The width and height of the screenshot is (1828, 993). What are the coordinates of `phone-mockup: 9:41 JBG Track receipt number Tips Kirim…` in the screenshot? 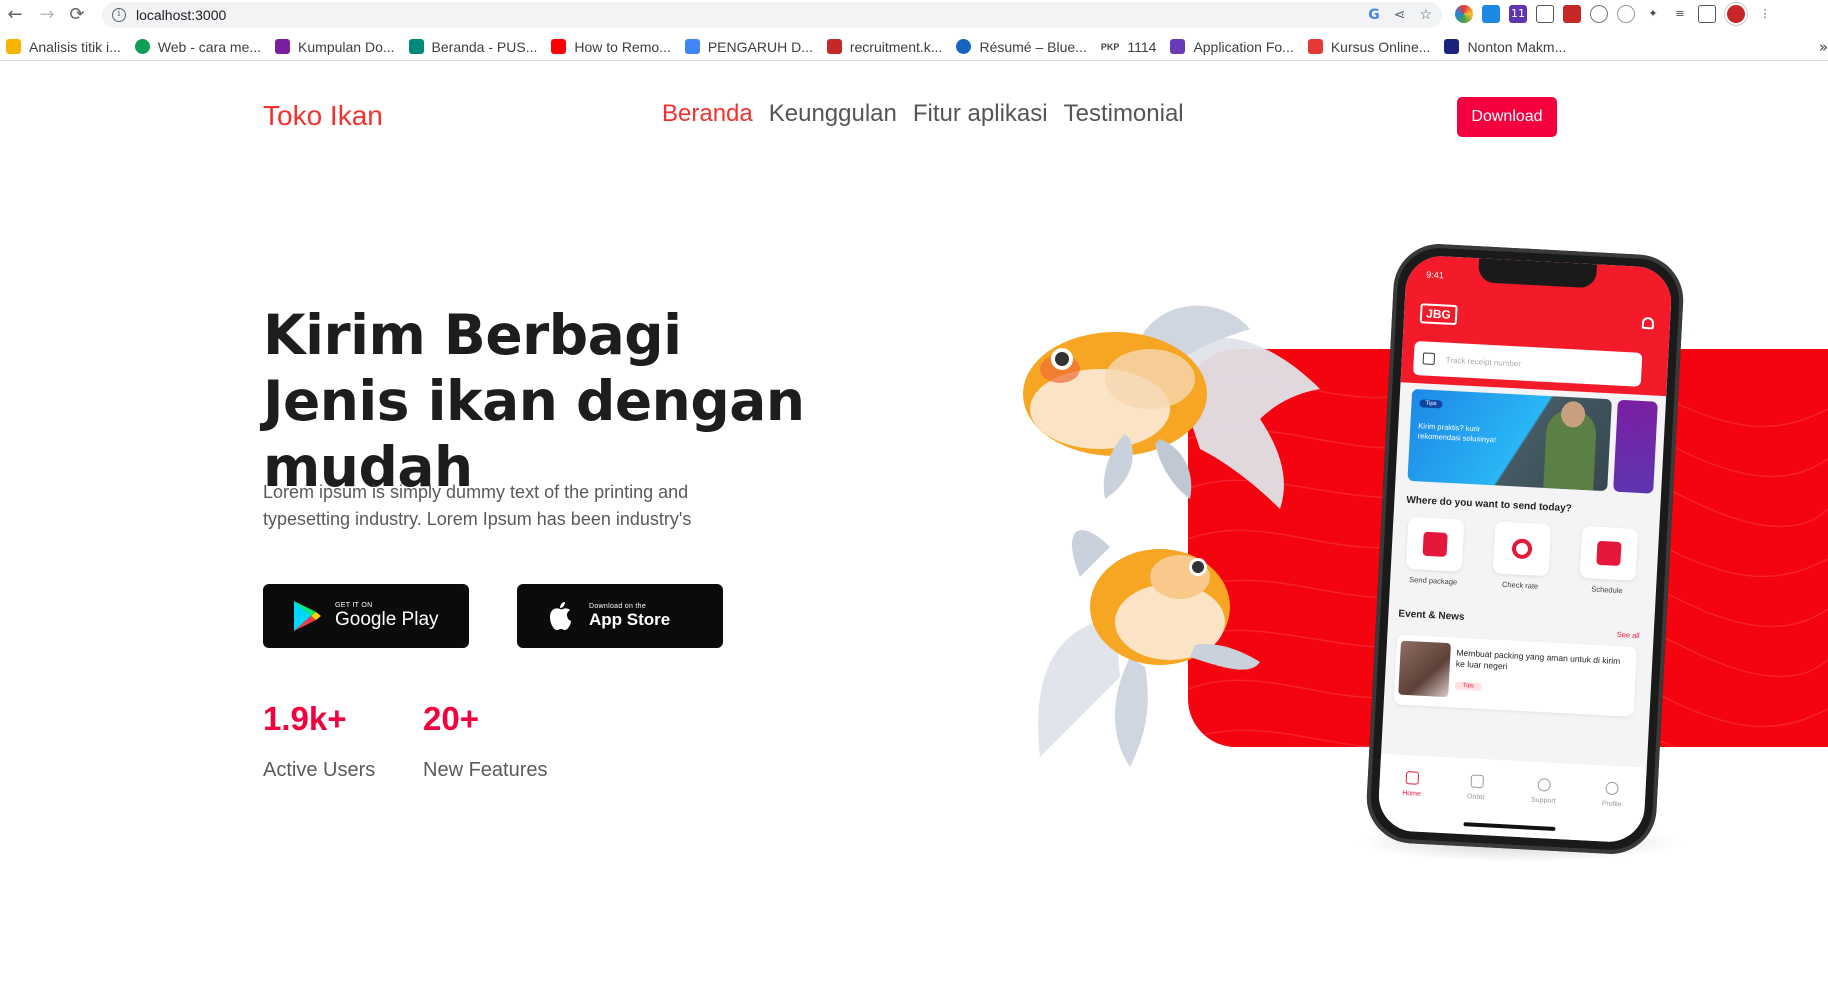 It's located at (1525, 549).